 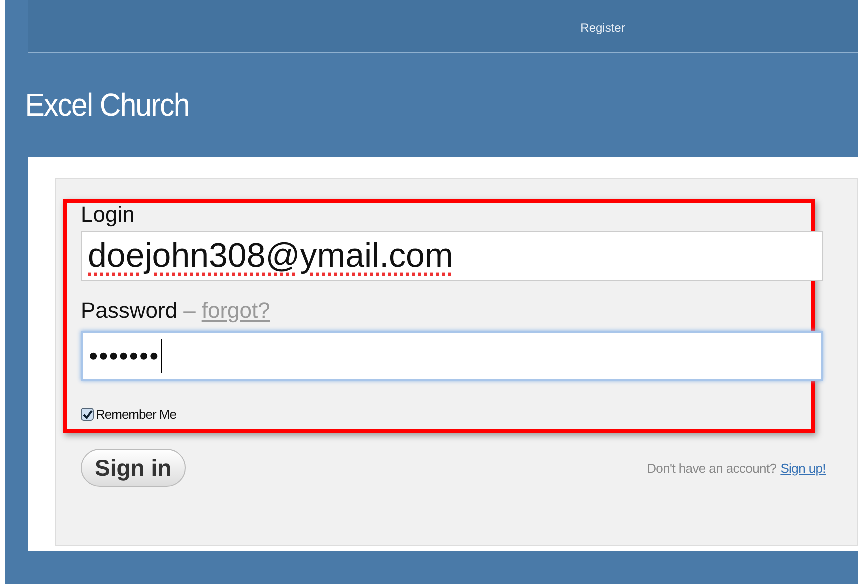 I want to click on remember-checkbox, so click(x=87, y=414).